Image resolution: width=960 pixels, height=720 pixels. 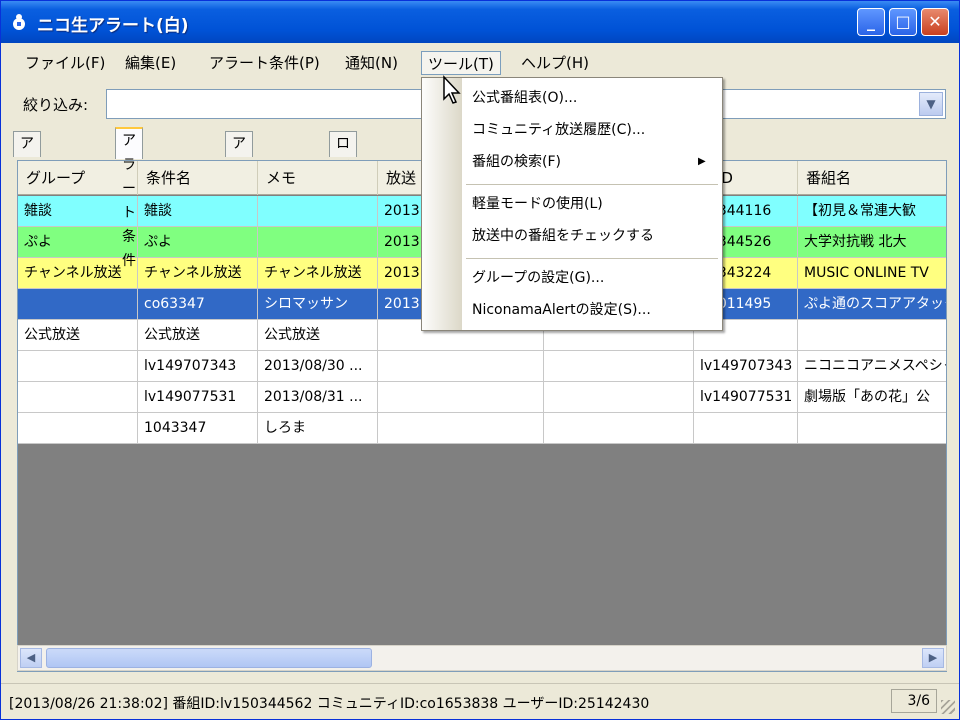 I want to click on cell-program-id, so click(x=746, y=428).